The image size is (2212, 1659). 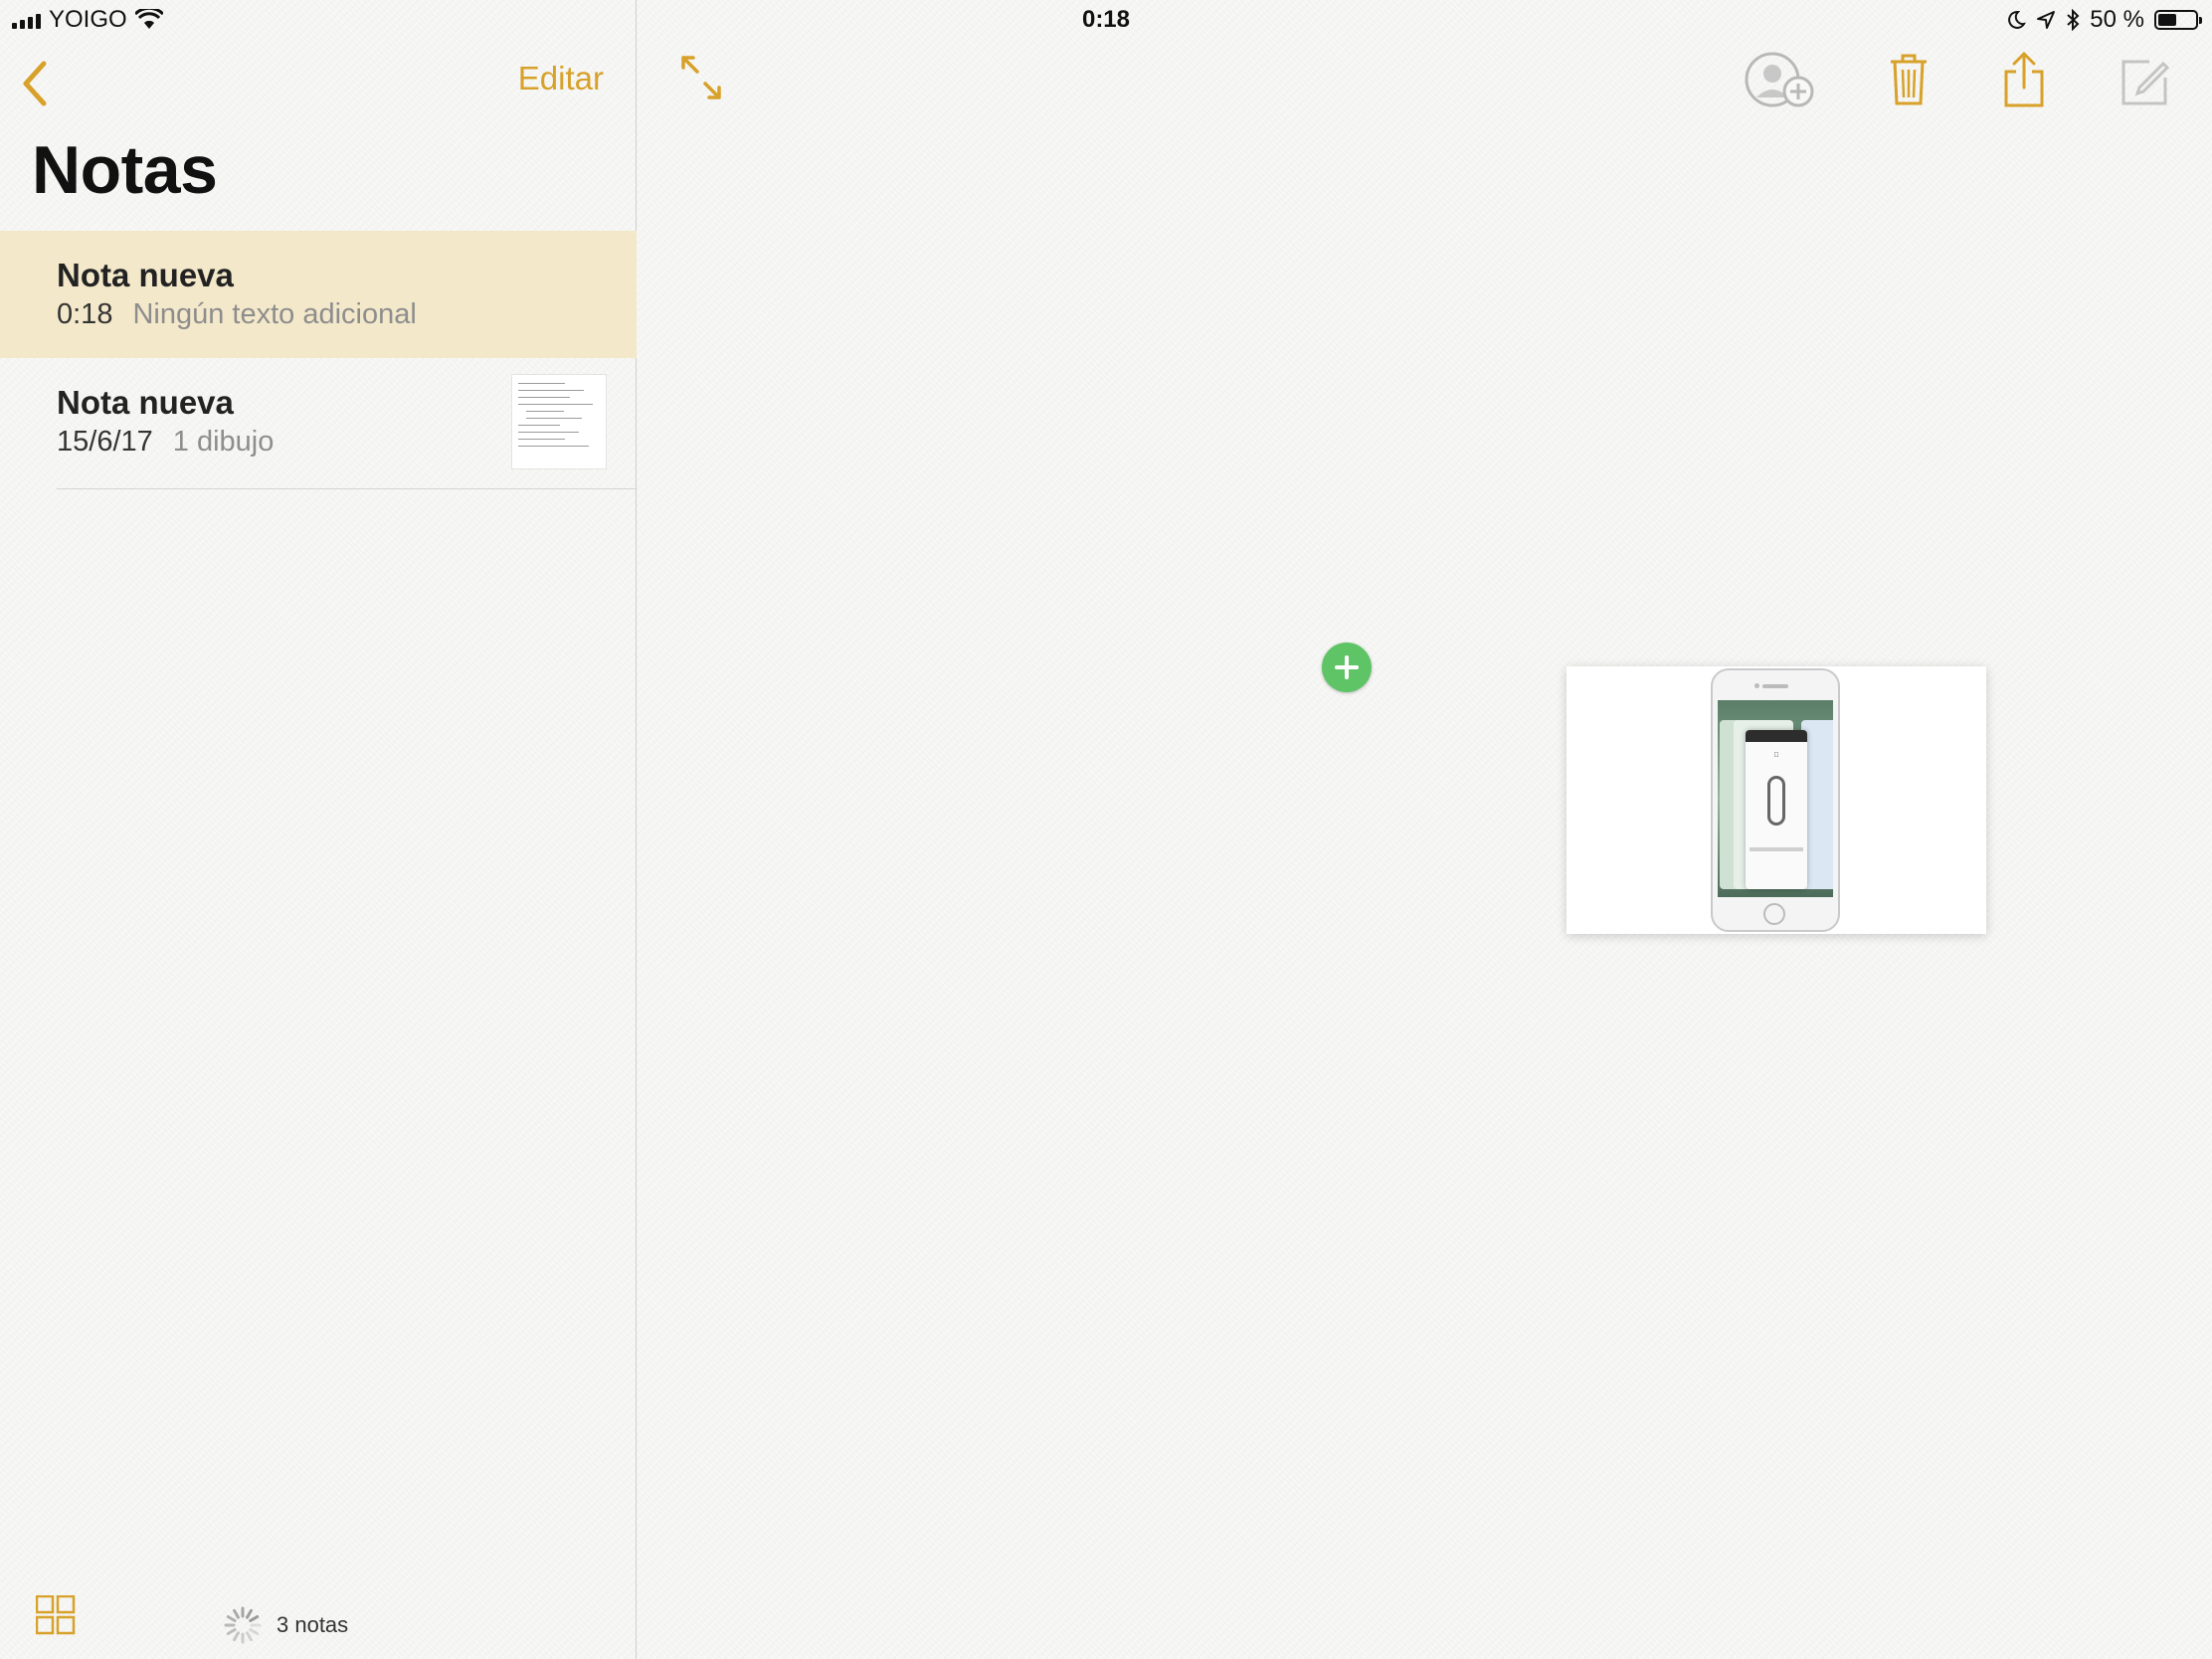 What do you see at coordinates (2145, 81) in the screenshot?
I see `compose-icon` at bounding box center [2145, 81].